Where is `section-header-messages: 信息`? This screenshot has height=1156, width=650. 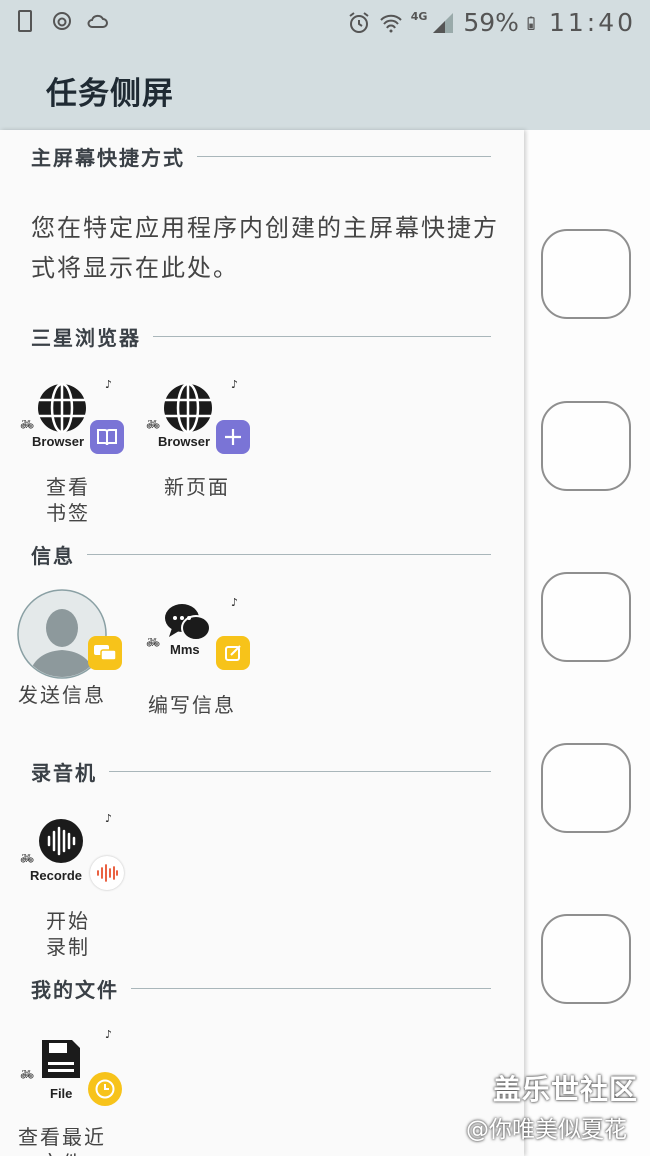
section-header-messages: 信息 is located at coordinates (261, 554).